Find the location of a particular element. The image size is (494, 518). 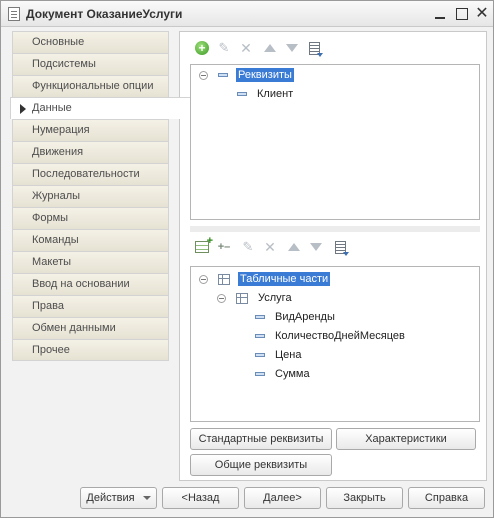

title-bar: Документ ОказаниеУслуги ✕ is located at coordinates (247, 14).